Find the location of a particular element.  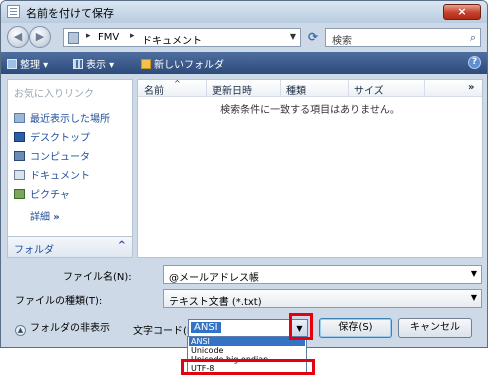

back-button: ◀ is located at coordinates (18, 37).